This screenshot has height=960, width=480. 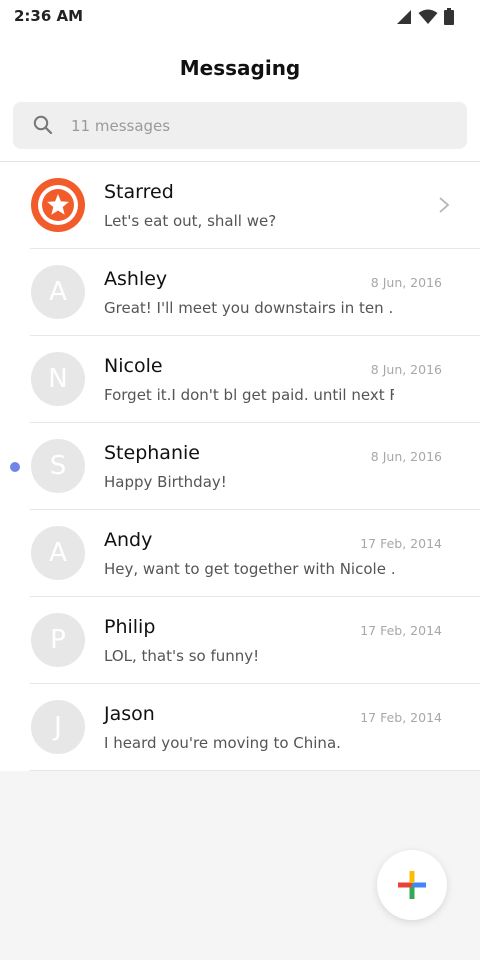 What do you see at coordinates (222, 743) in the screenshot?
I see `message-preview: I heard you're moving to China.` at bounding box center [222, 743].